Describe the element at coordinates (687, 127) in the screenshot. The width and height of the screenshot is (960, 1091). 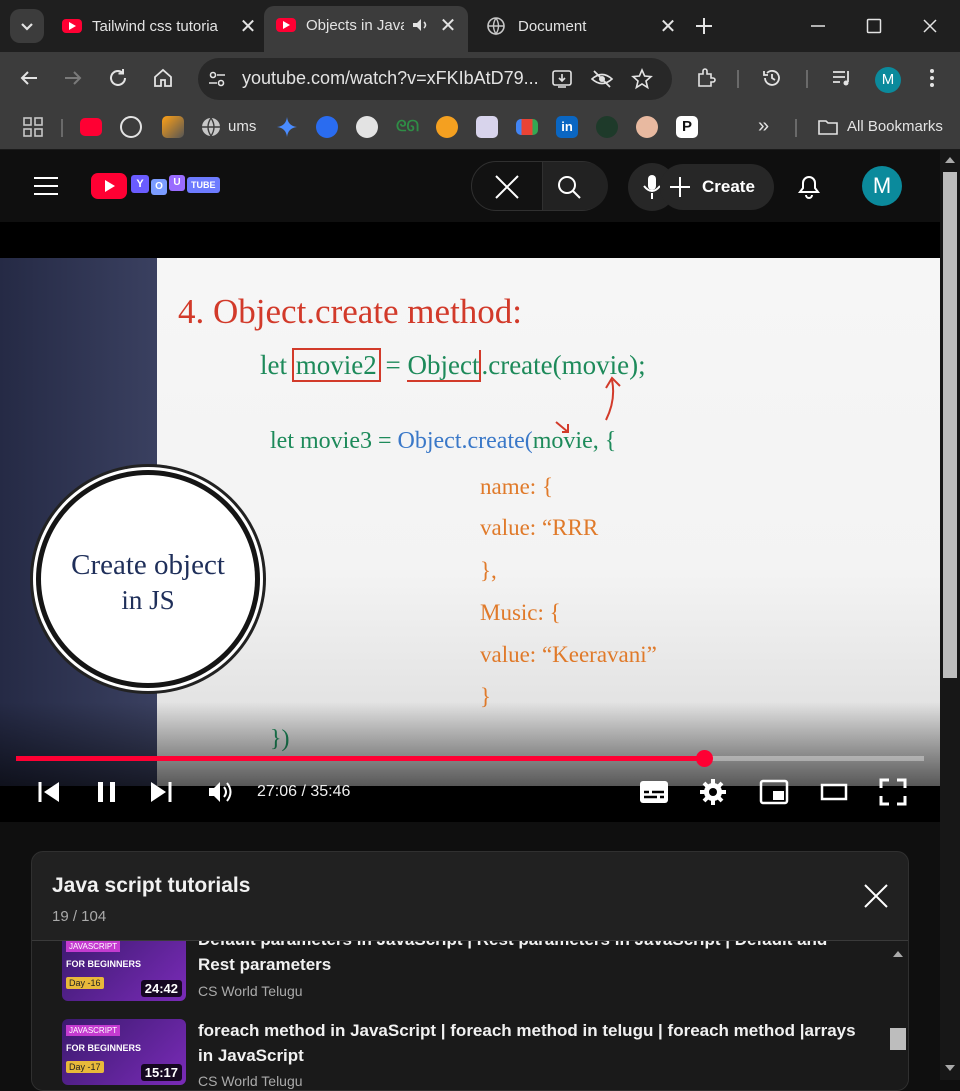
I see `paypal-bookmark-icon: P` at that location.